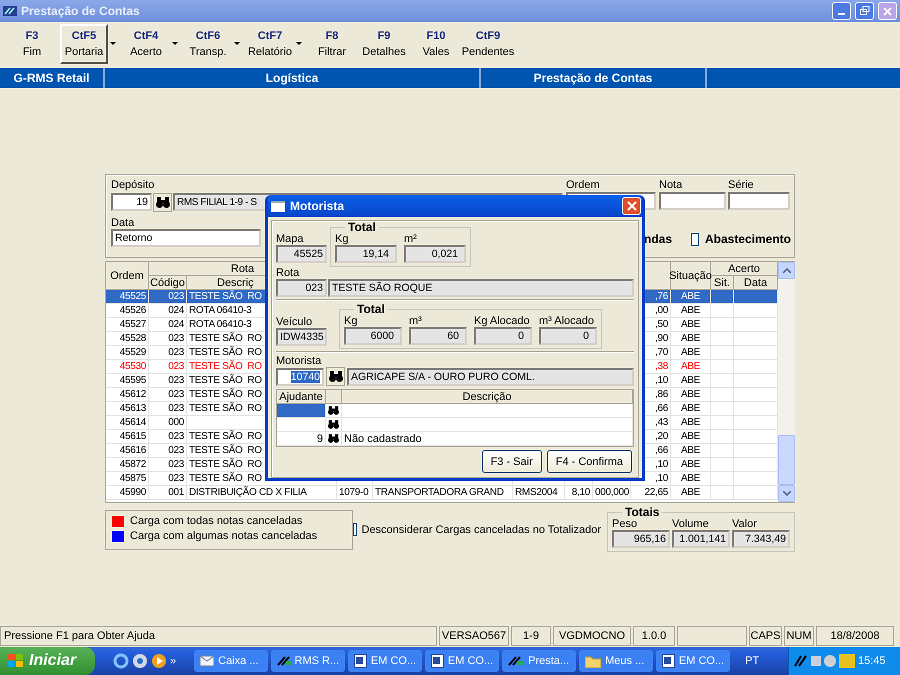  I want to click on status-cell: VERSAO567, so click(474, 636).